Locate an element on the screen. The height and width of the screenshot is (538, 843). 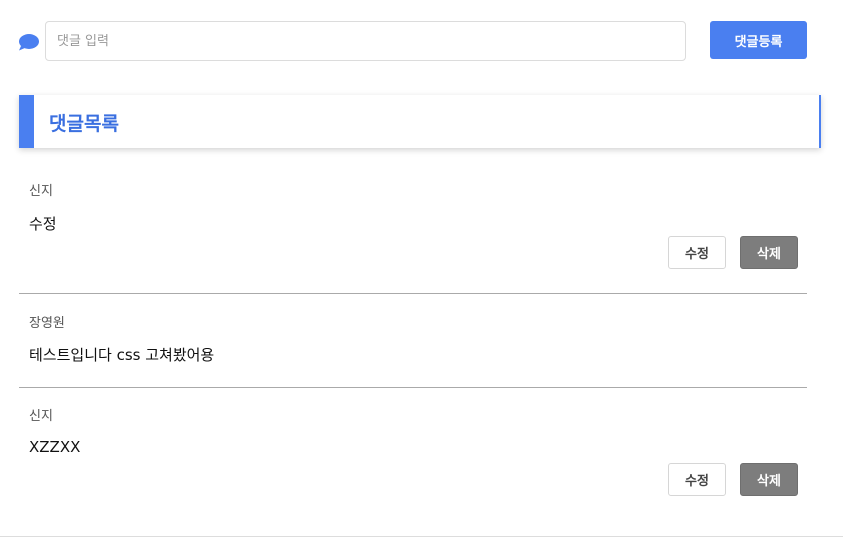
comment-list-title: 댓글목록 is located at coordinates (84, 124).